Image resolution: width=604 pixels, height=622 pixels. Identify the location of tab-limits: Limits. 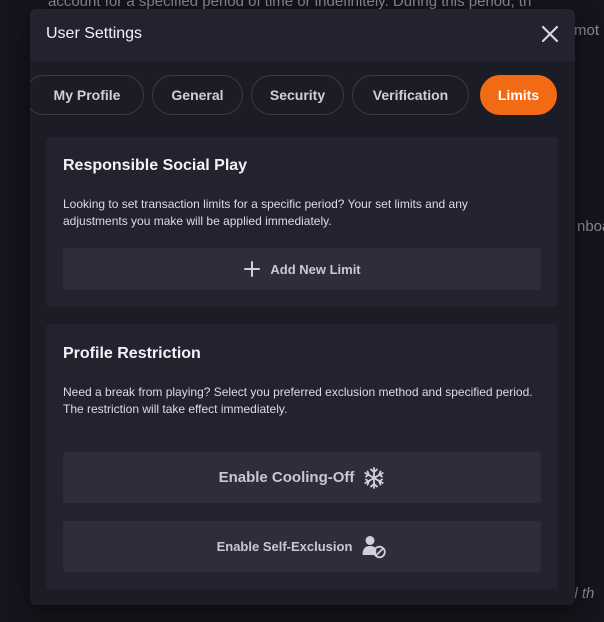
(518, 95).